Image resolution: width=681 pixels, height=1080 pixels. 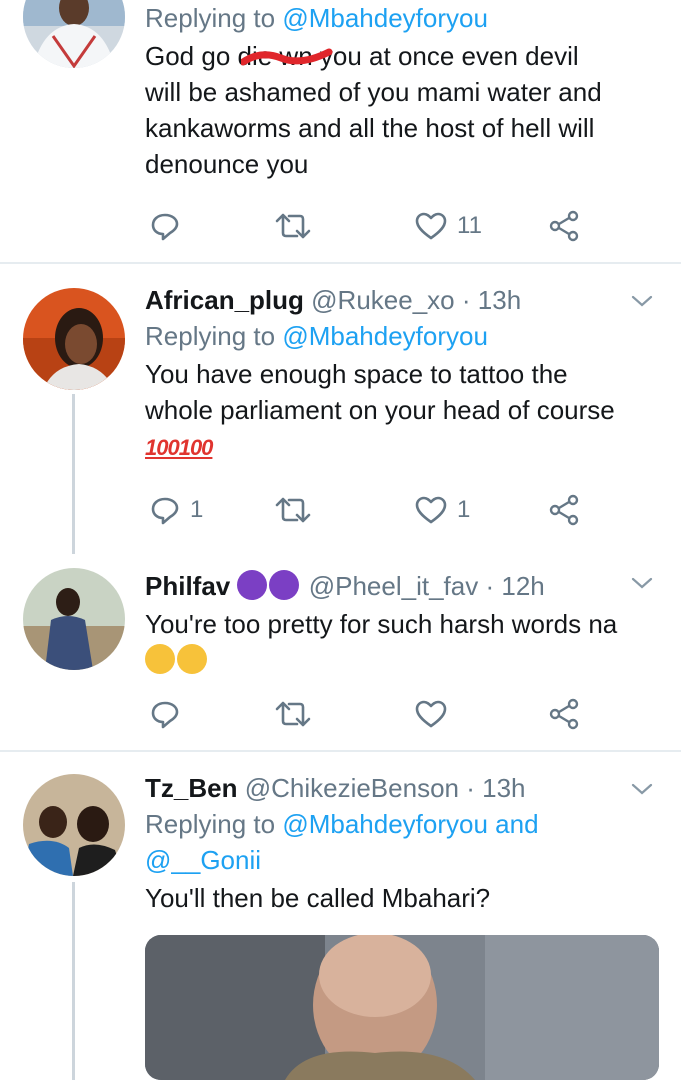 What do you see at coordinates (365, 226) in the screenshot?
I see `tweet-actions: 11` at bounding box center [365, 226].